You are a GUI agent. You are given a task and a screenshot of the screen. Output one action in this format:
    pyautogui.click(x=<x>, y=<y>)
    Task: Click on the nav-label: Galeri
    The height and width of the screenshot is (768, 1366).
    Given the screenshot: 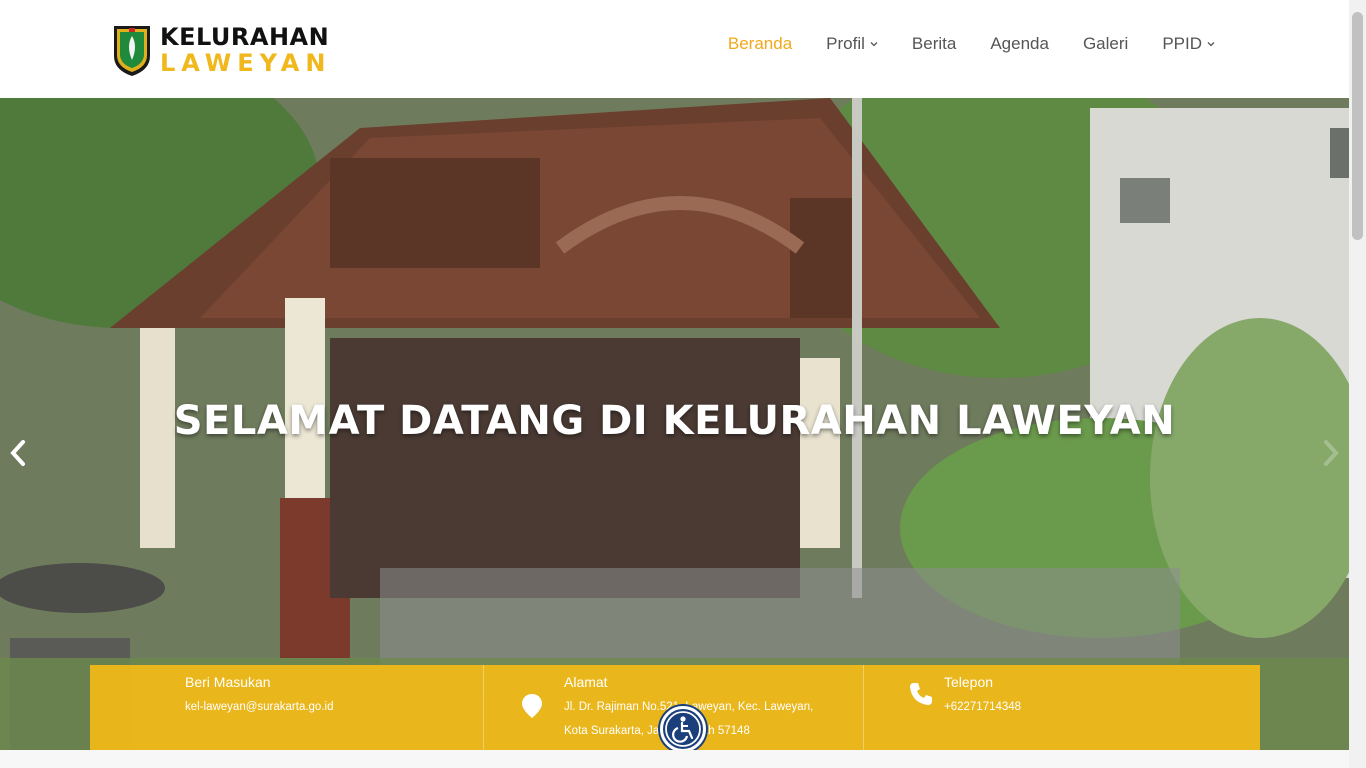 What is the action you would take?
    pyautogui.click(x=1105, y=43)
    